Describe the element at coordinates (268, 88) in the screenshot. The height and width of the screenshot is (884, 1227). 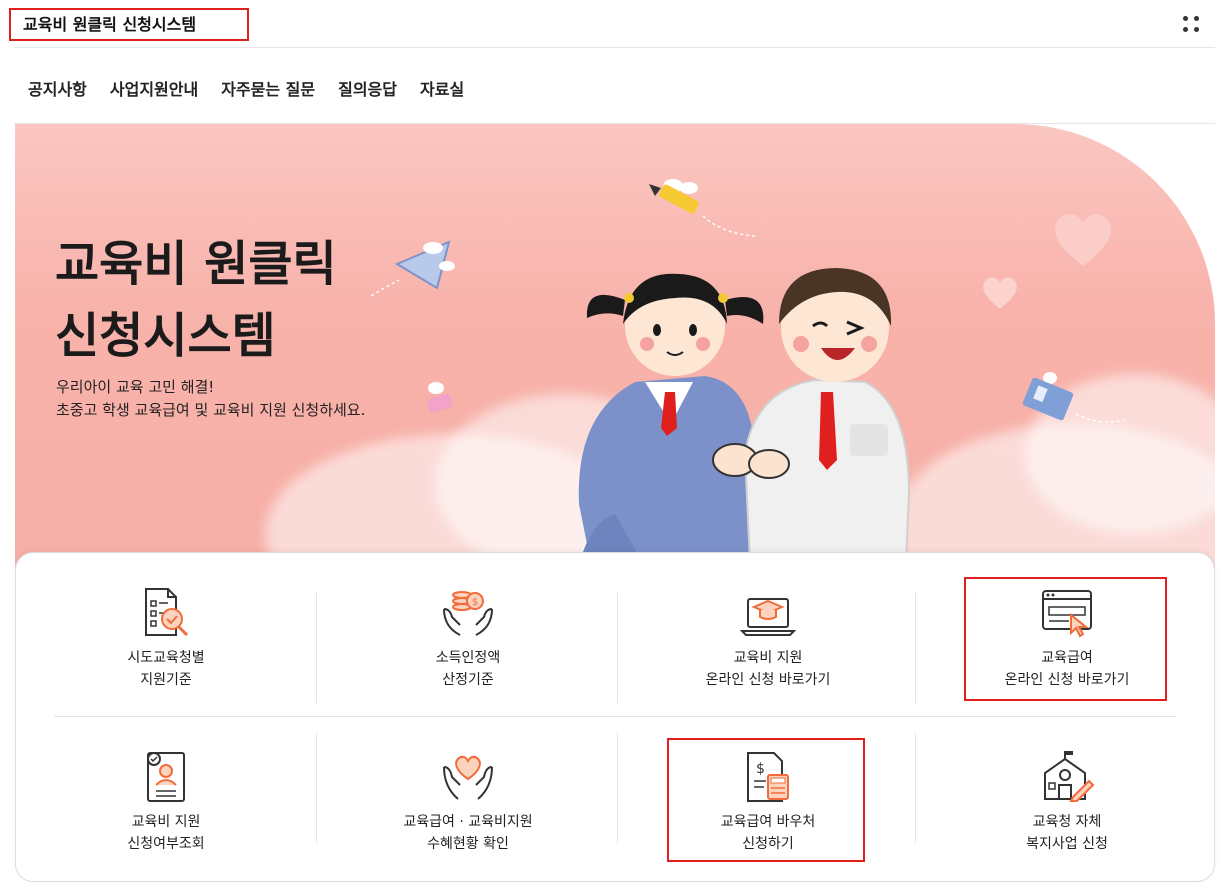
I see `nav-faq: 자주묻는 질문` at that location.